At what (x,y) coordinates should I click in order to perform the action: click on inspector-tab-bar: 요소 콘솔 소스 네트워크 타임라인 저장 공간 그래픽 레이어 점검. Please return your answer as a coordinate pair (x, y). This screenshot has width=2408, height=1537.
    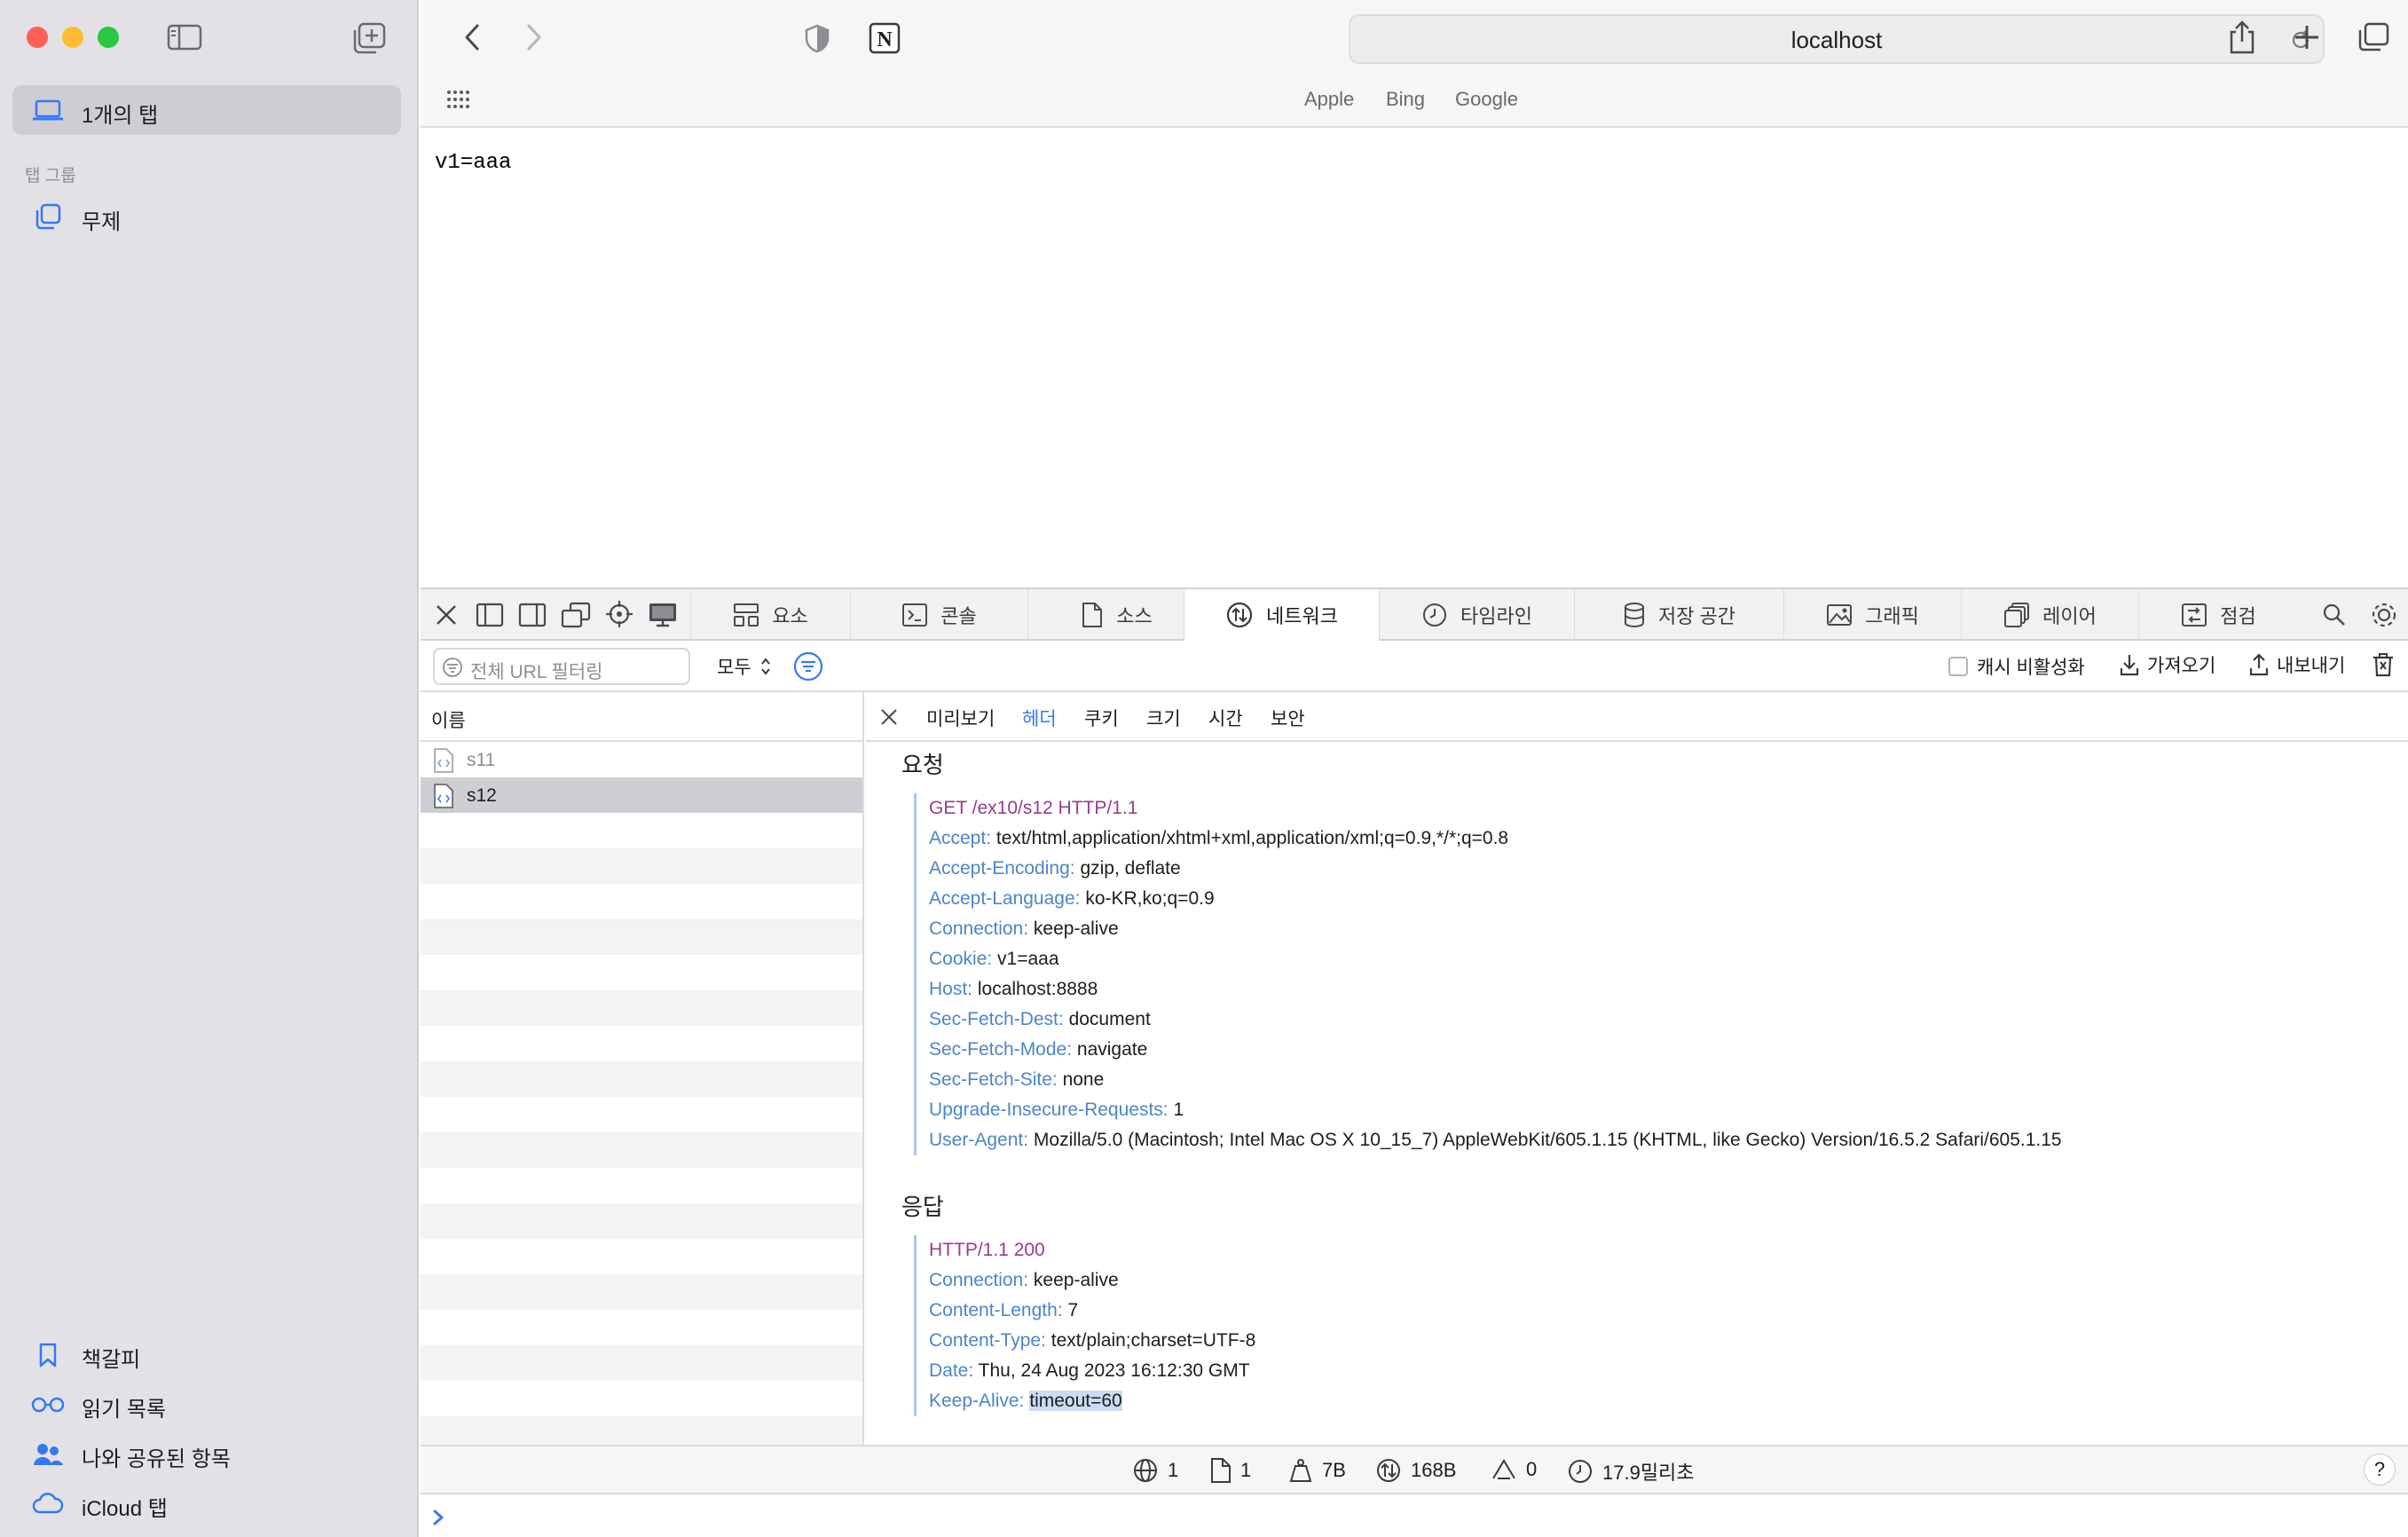
    Looking at the image, I should click on (1414, 614).